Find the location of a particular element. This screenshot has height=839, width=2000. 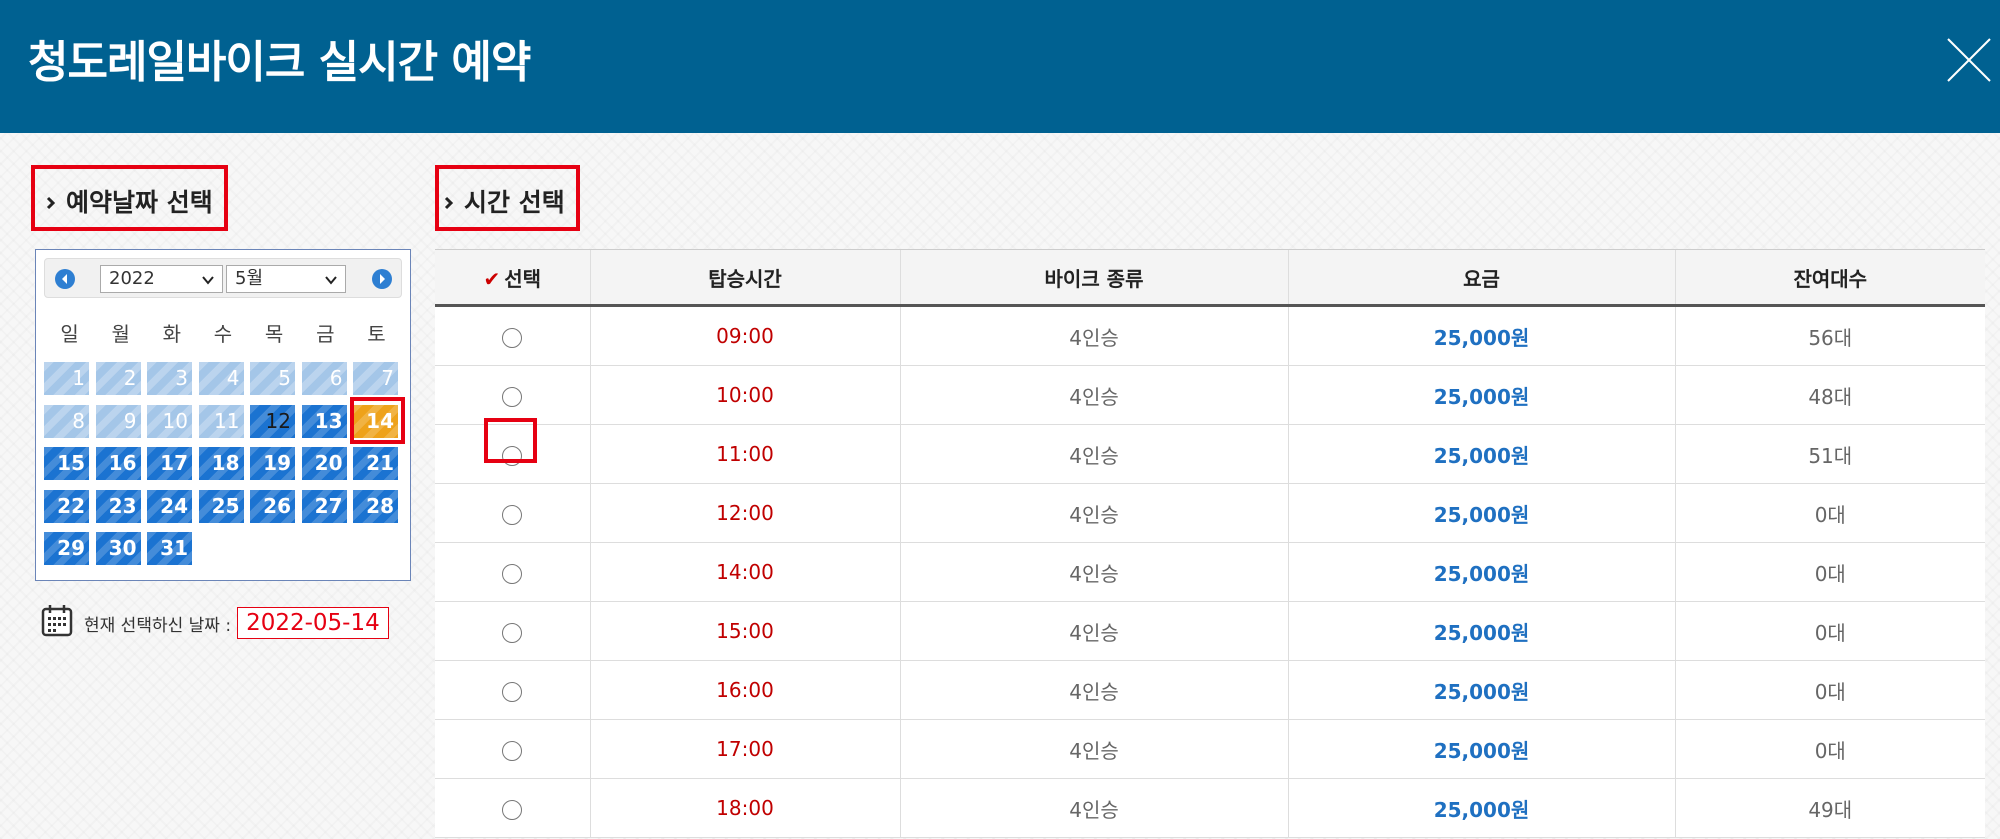

date-title-highlight is located at coordinates (129, 198).